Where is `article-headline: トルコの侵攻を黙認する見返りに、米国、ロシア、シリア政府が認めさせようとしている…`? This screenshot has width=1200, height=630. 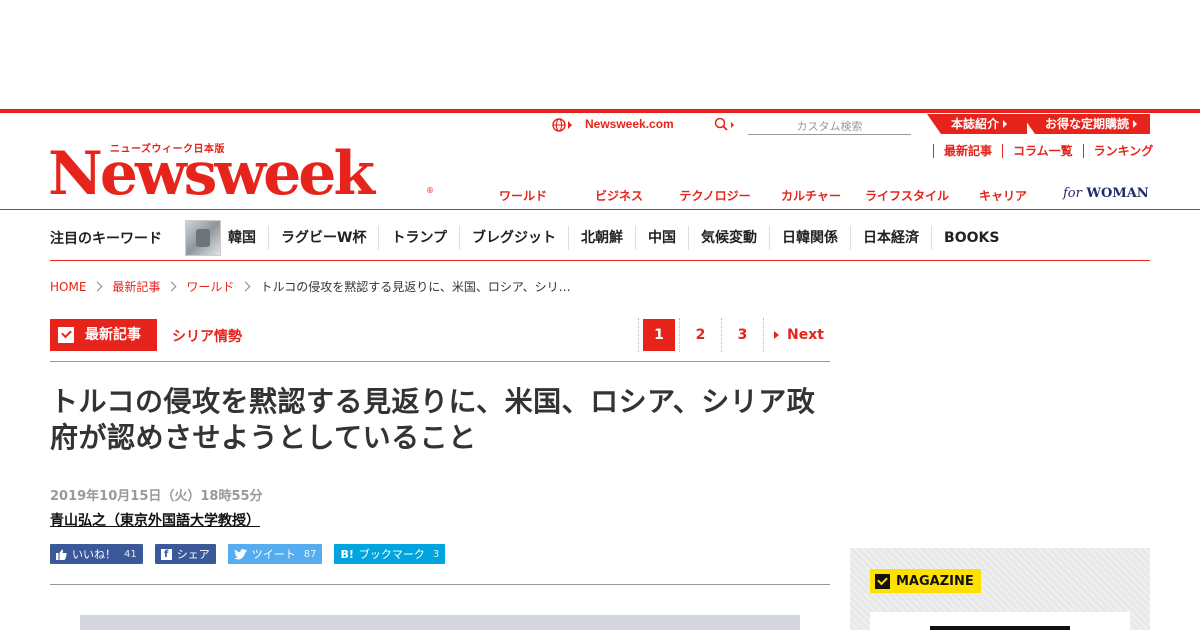
article-headline: トルコの侵攻を黙認する見返りに、米国、ロシア、シリア政府が認めさせようとしている… is located at coordinates (433, 419).